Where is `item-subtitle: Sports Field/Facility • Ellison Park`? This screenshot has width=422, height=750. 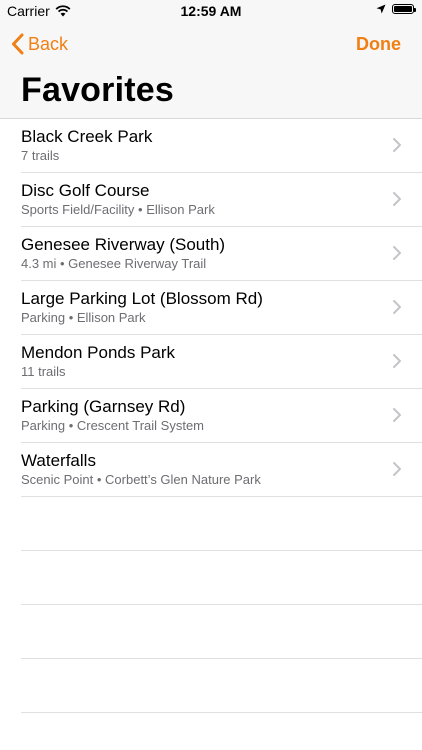
item-subtitle: Sports Field/Facility • Ellison Park is located at coordinates (118, 209).